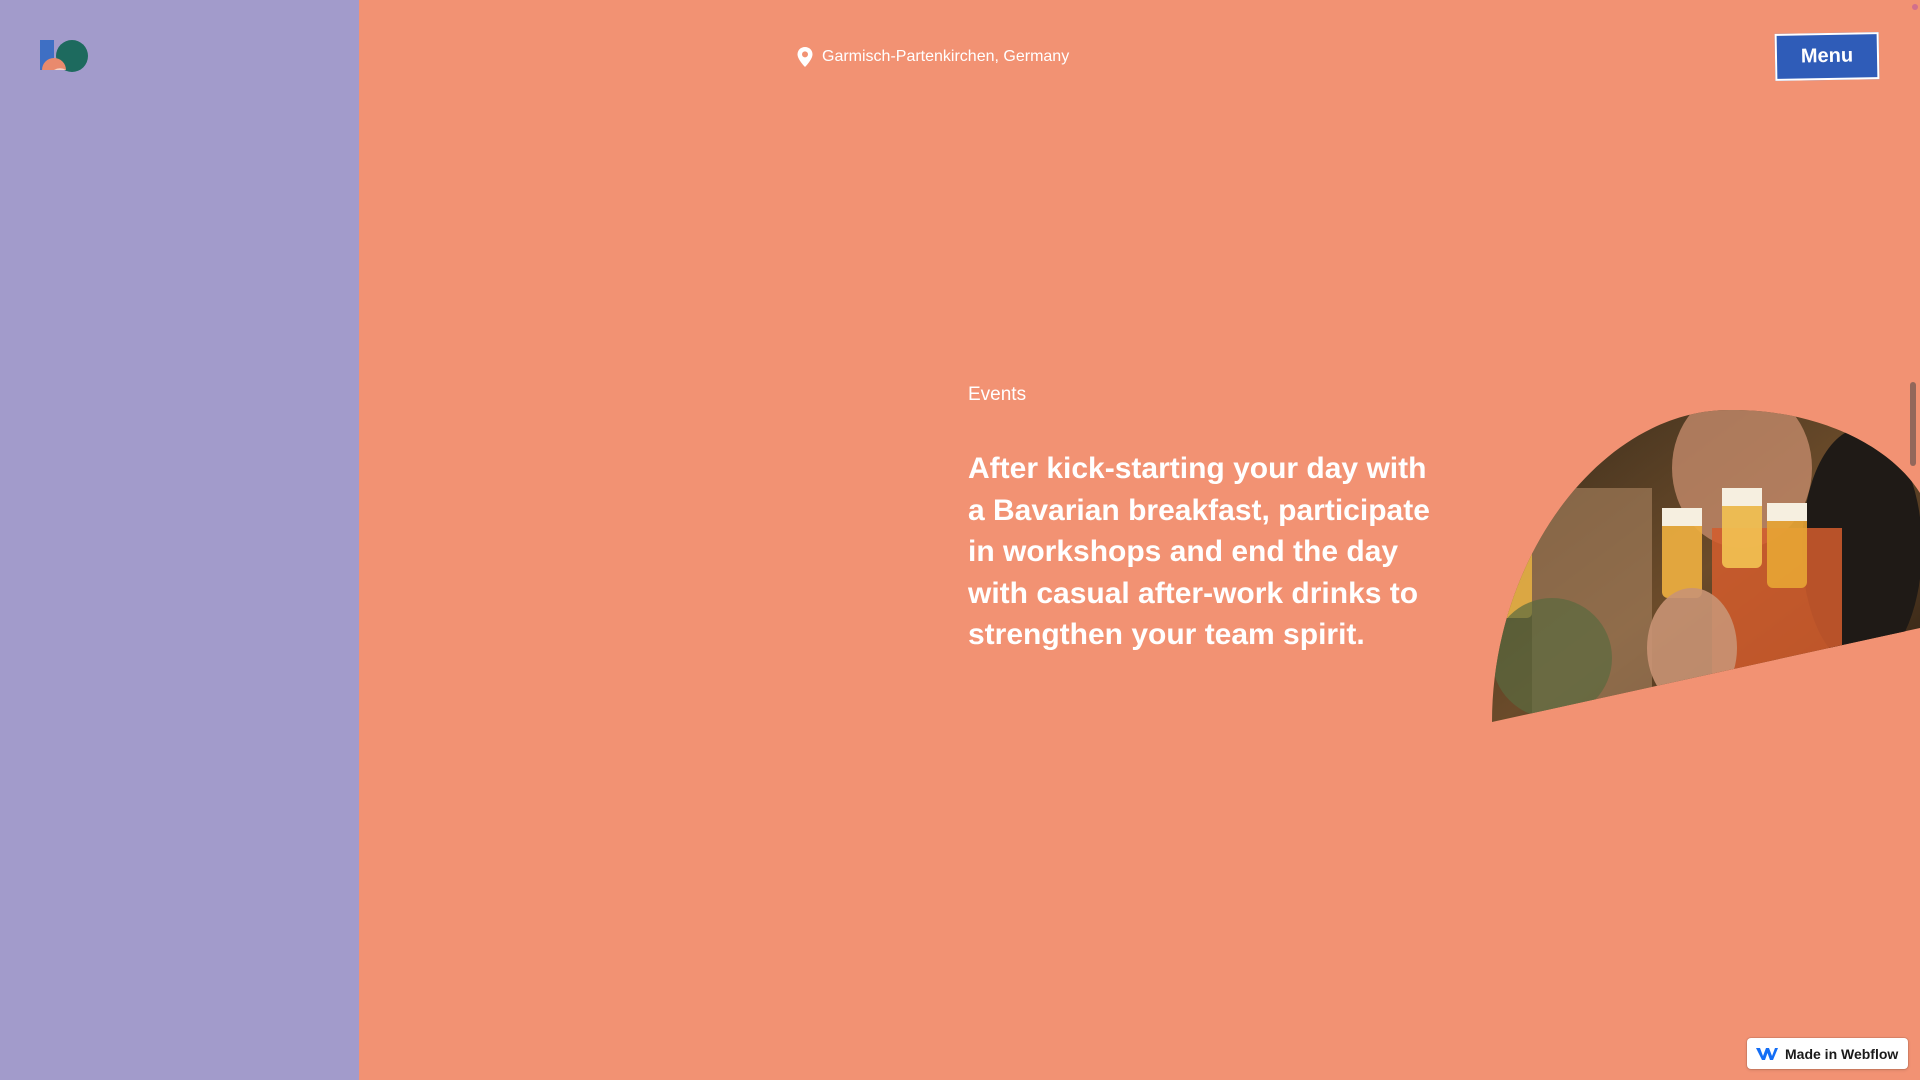 Image resolution: width=1920 pixels, height=1080 pixels. What do you see at coordinates (1842, 1053) in the screenshot?
I see `badge-label: Made in Webflow` at bounding box center [1842, 1053].